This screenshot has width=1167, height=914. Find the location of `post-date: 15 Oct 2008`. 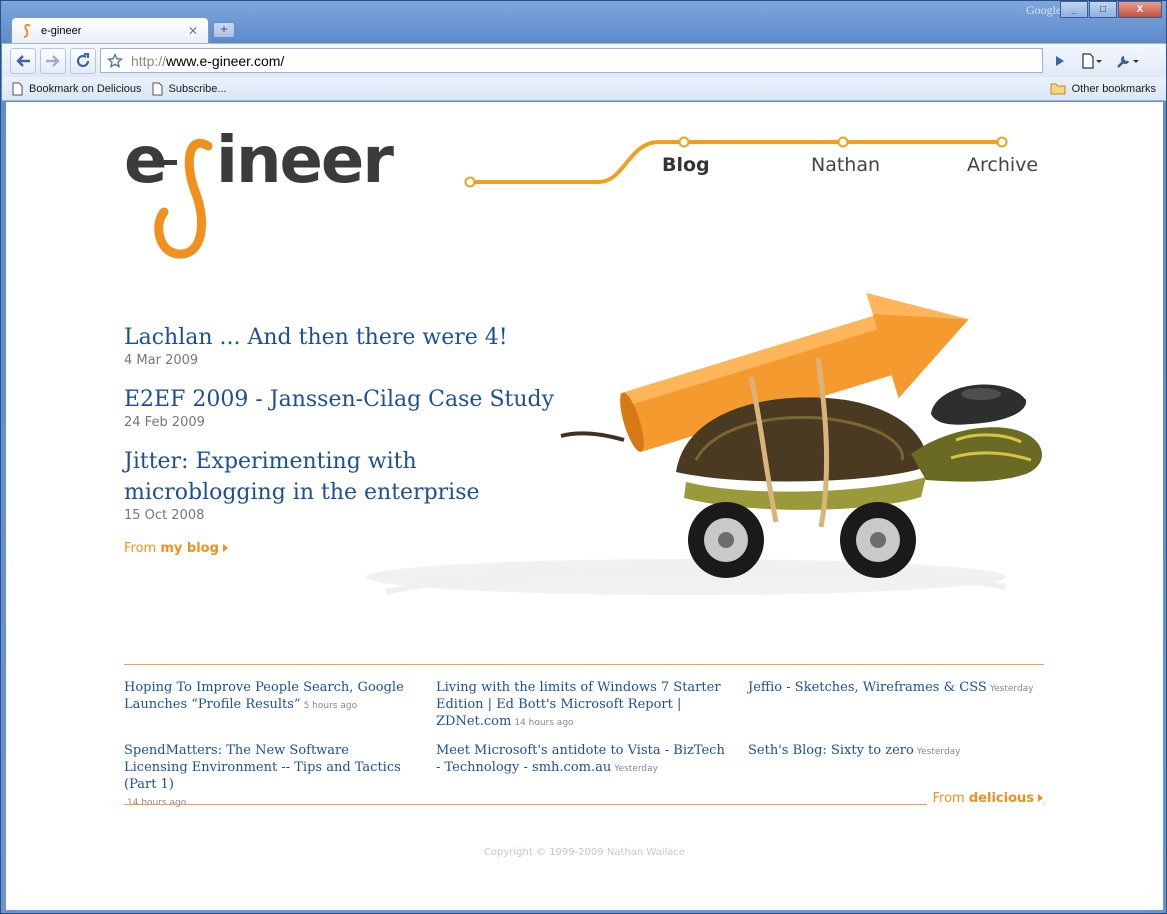

post-date: 15 Oct 2008 is located at coordinates (164, 515).